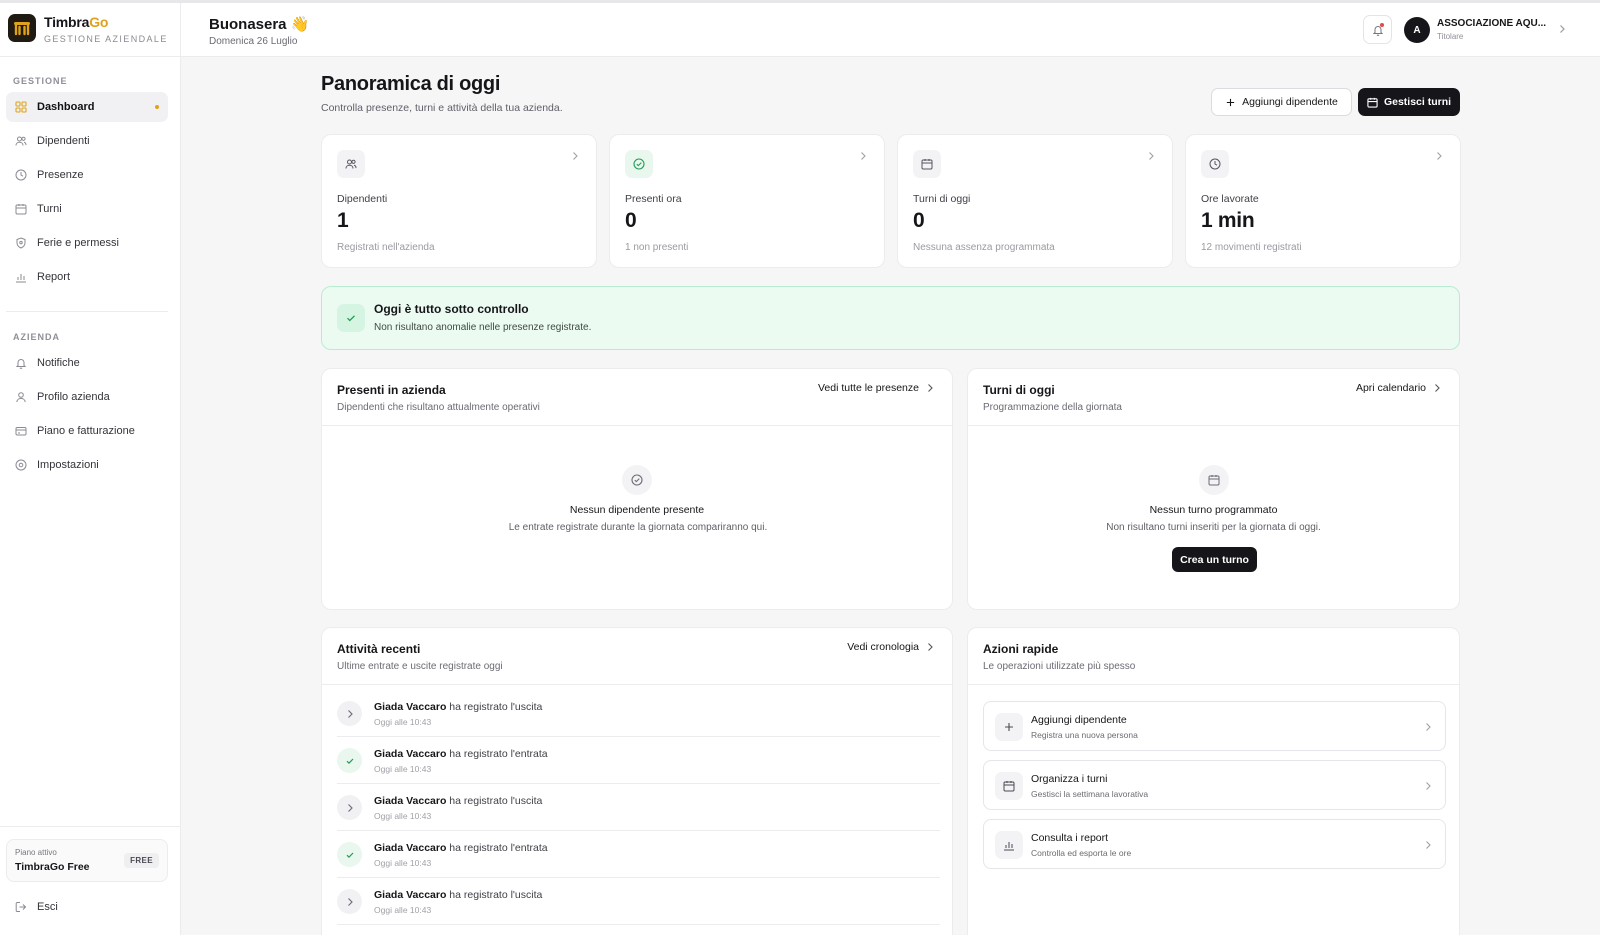 Image resolution: width=1600 pixels, height=935 pixels. Describe the element at coordinates (653, 199) in the screenshot. I see `stat-label: Presenti ora` at that location.